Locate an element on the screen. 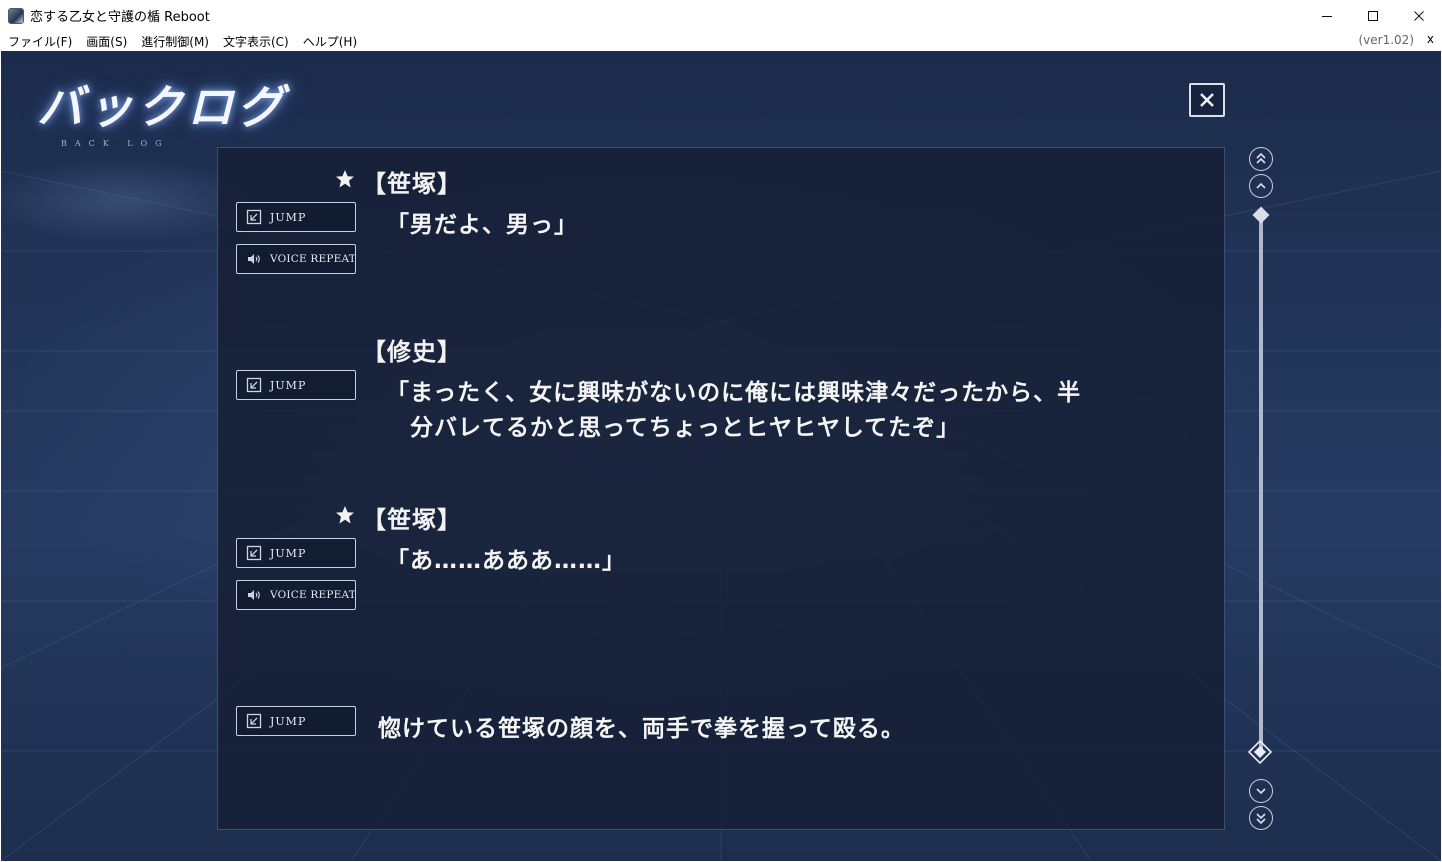 The width and height of the screenshot is (1442, 862). scroll-to-top-button is located at coordinates (1261, 159).